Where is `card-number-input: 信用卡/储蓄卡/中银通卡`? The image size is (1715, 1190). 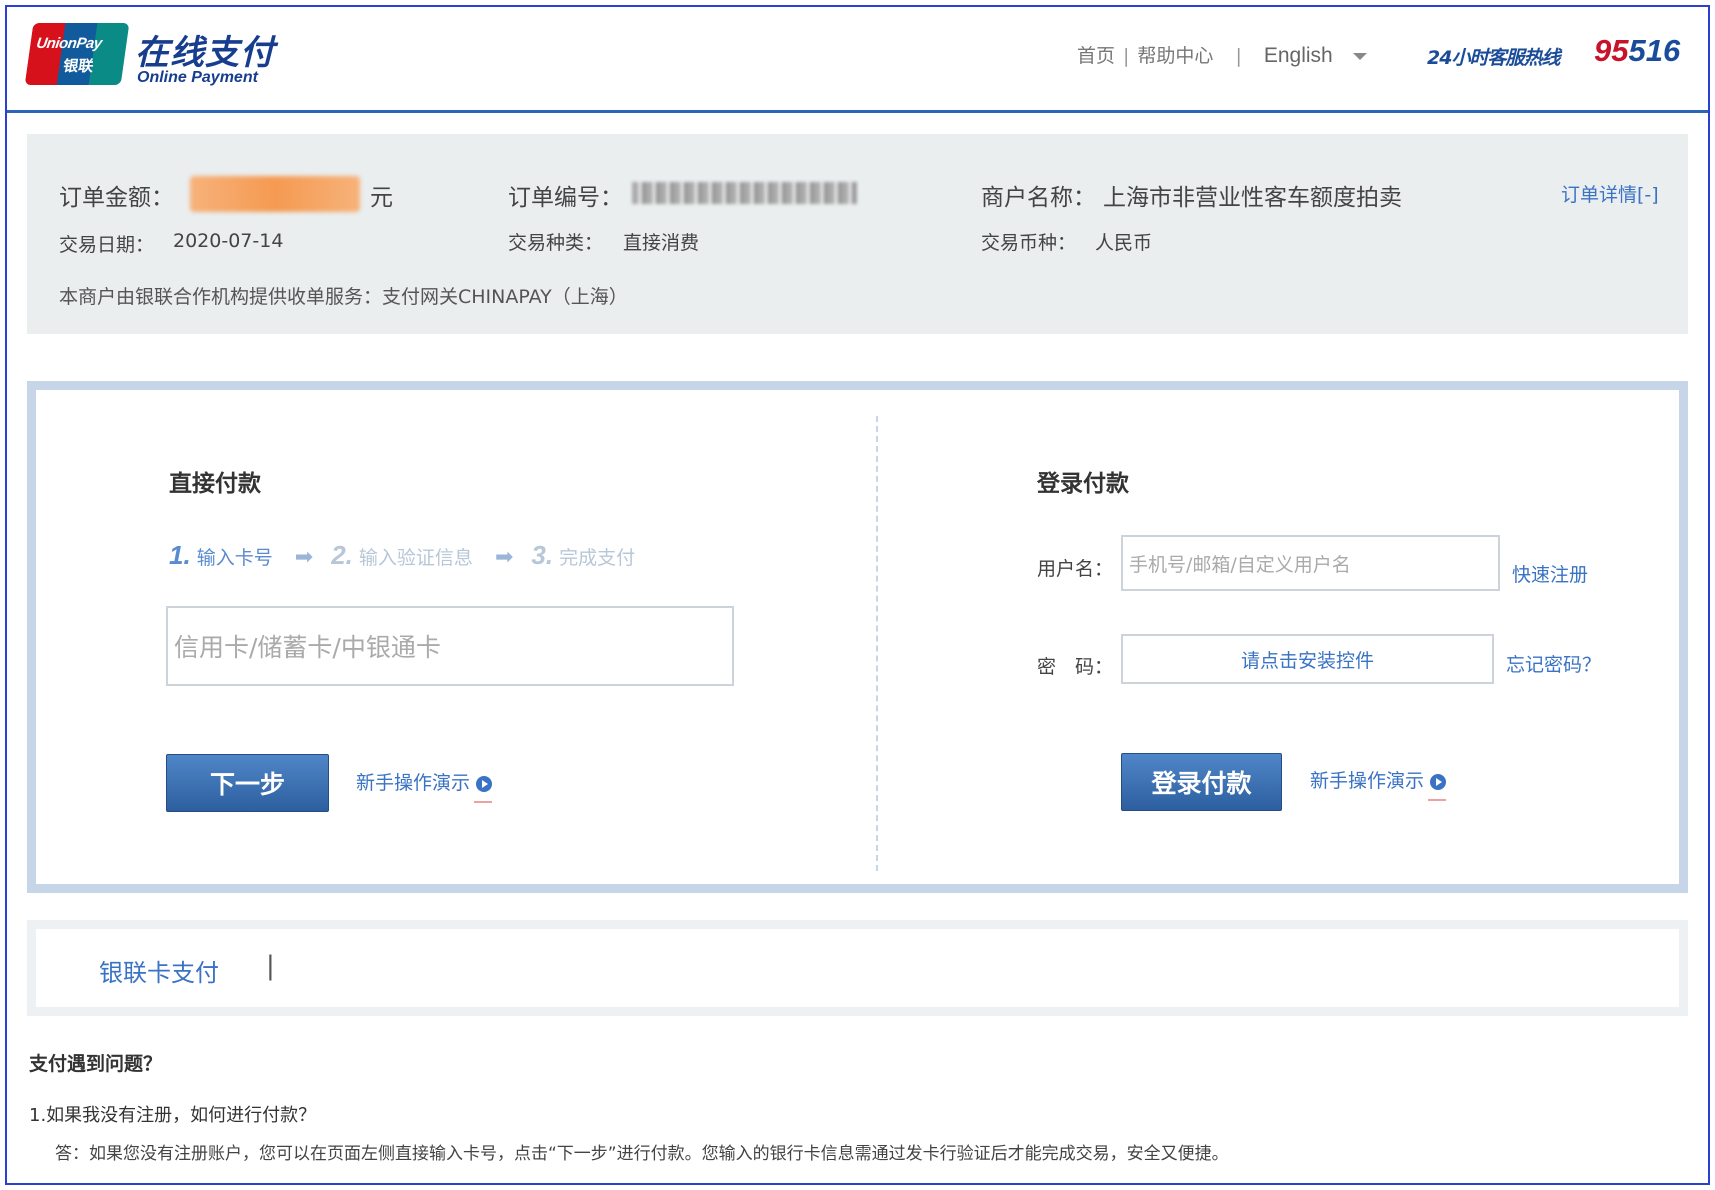 card-number-input: 信用卡/储蓄卡/中银通卡 is located at coordinates (450, 646).